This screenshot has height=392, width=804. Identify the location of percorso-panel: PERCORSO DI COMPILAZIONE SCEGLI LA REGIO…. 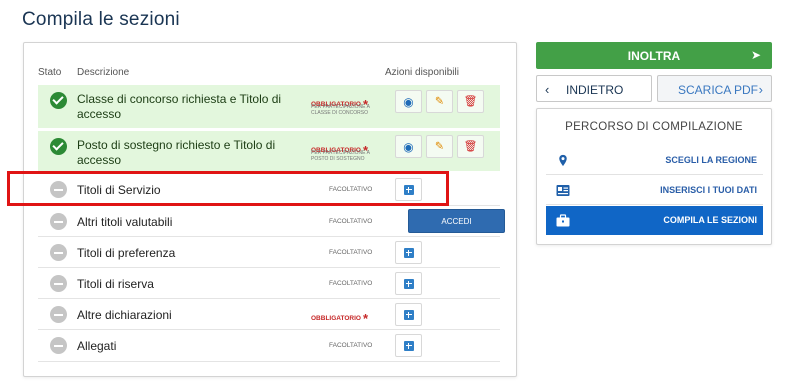
(654, 176).